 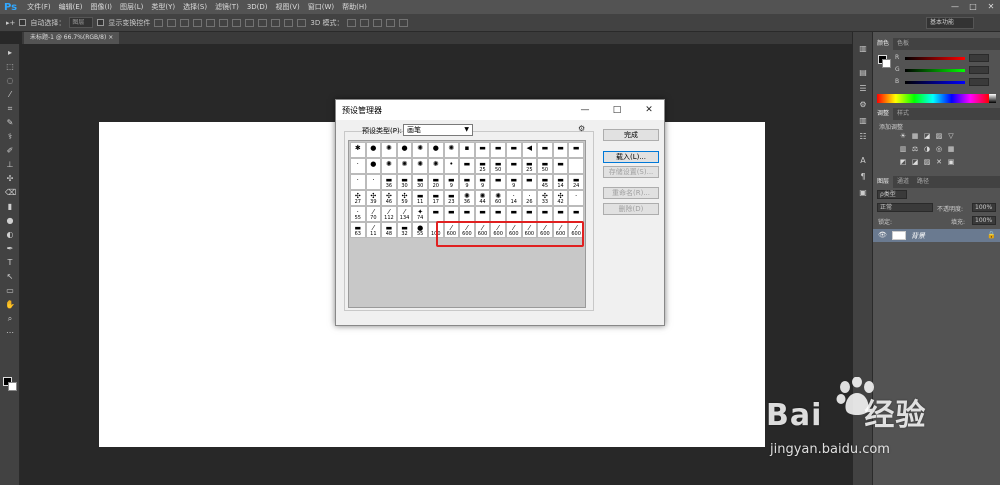 What do you see at coordinates (420, 182) in the screenshot?
I see `brush-preset-cell: ▬ 30` at bounding box center [420, 182].